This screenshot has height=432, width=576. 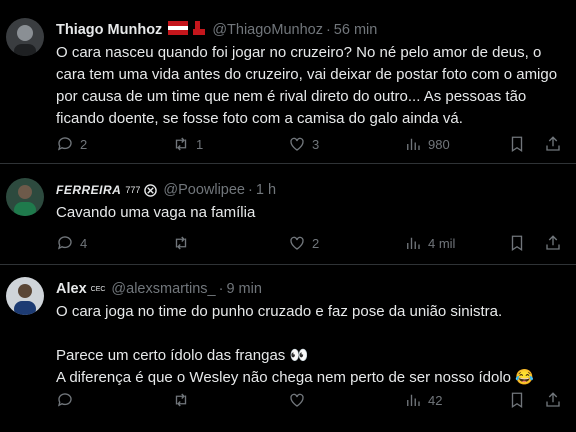 What do you see at coordinates (178, 30) in the screenshot?
I see `flag-icon` at bounding box center [178, 30].